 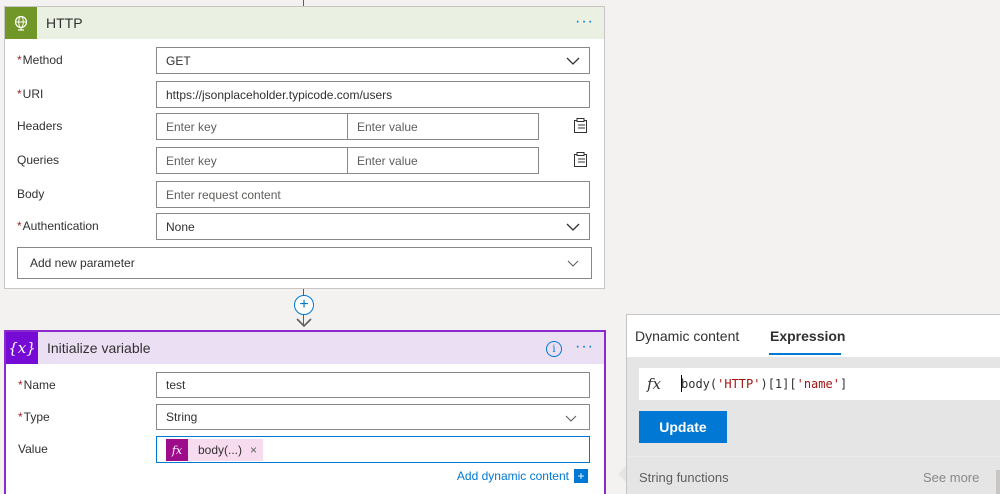 I want to click on scrollbar, so click(x=998, y=482).